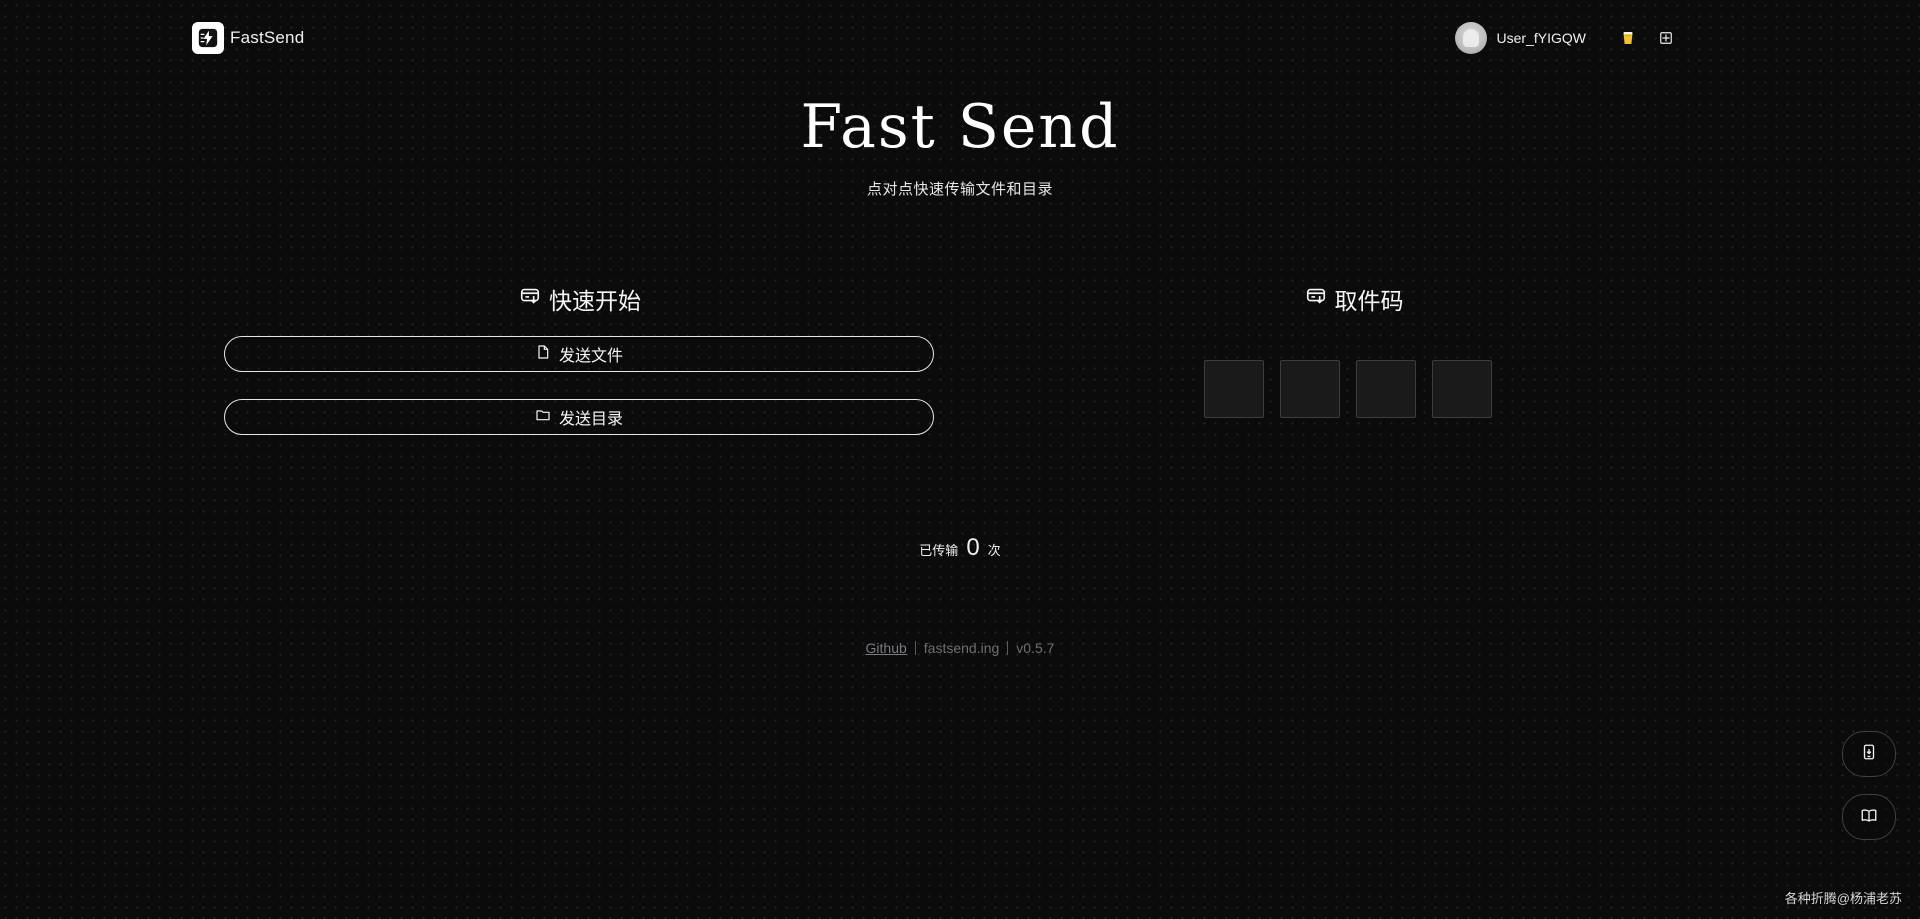 The width and height of the screenshot is (1920, 919). What do you see at coordinates (590, 419) in the screenshot?
I see `send-directory-label: 发送目录` at bounding box center [590, 419].